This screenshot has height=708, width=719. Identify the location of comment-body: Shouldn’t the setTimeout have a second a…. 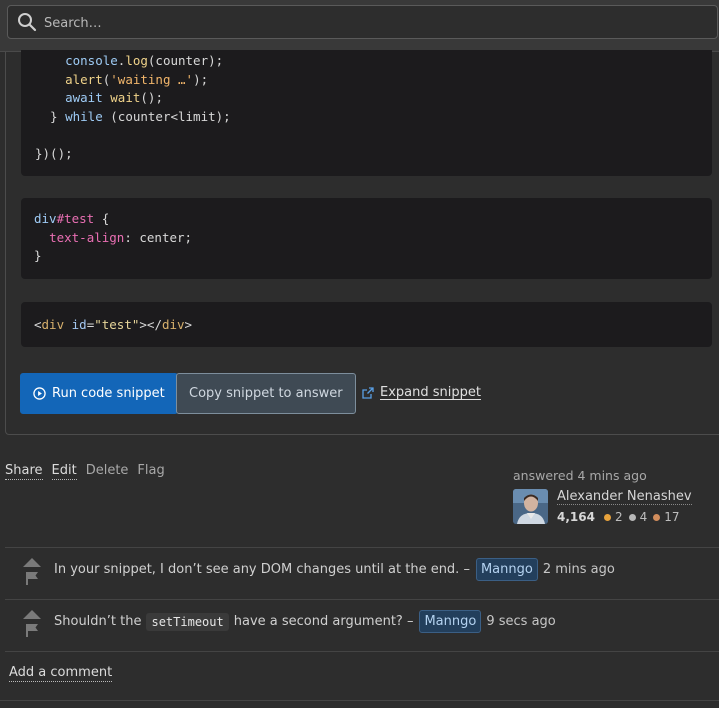
(305, 621).